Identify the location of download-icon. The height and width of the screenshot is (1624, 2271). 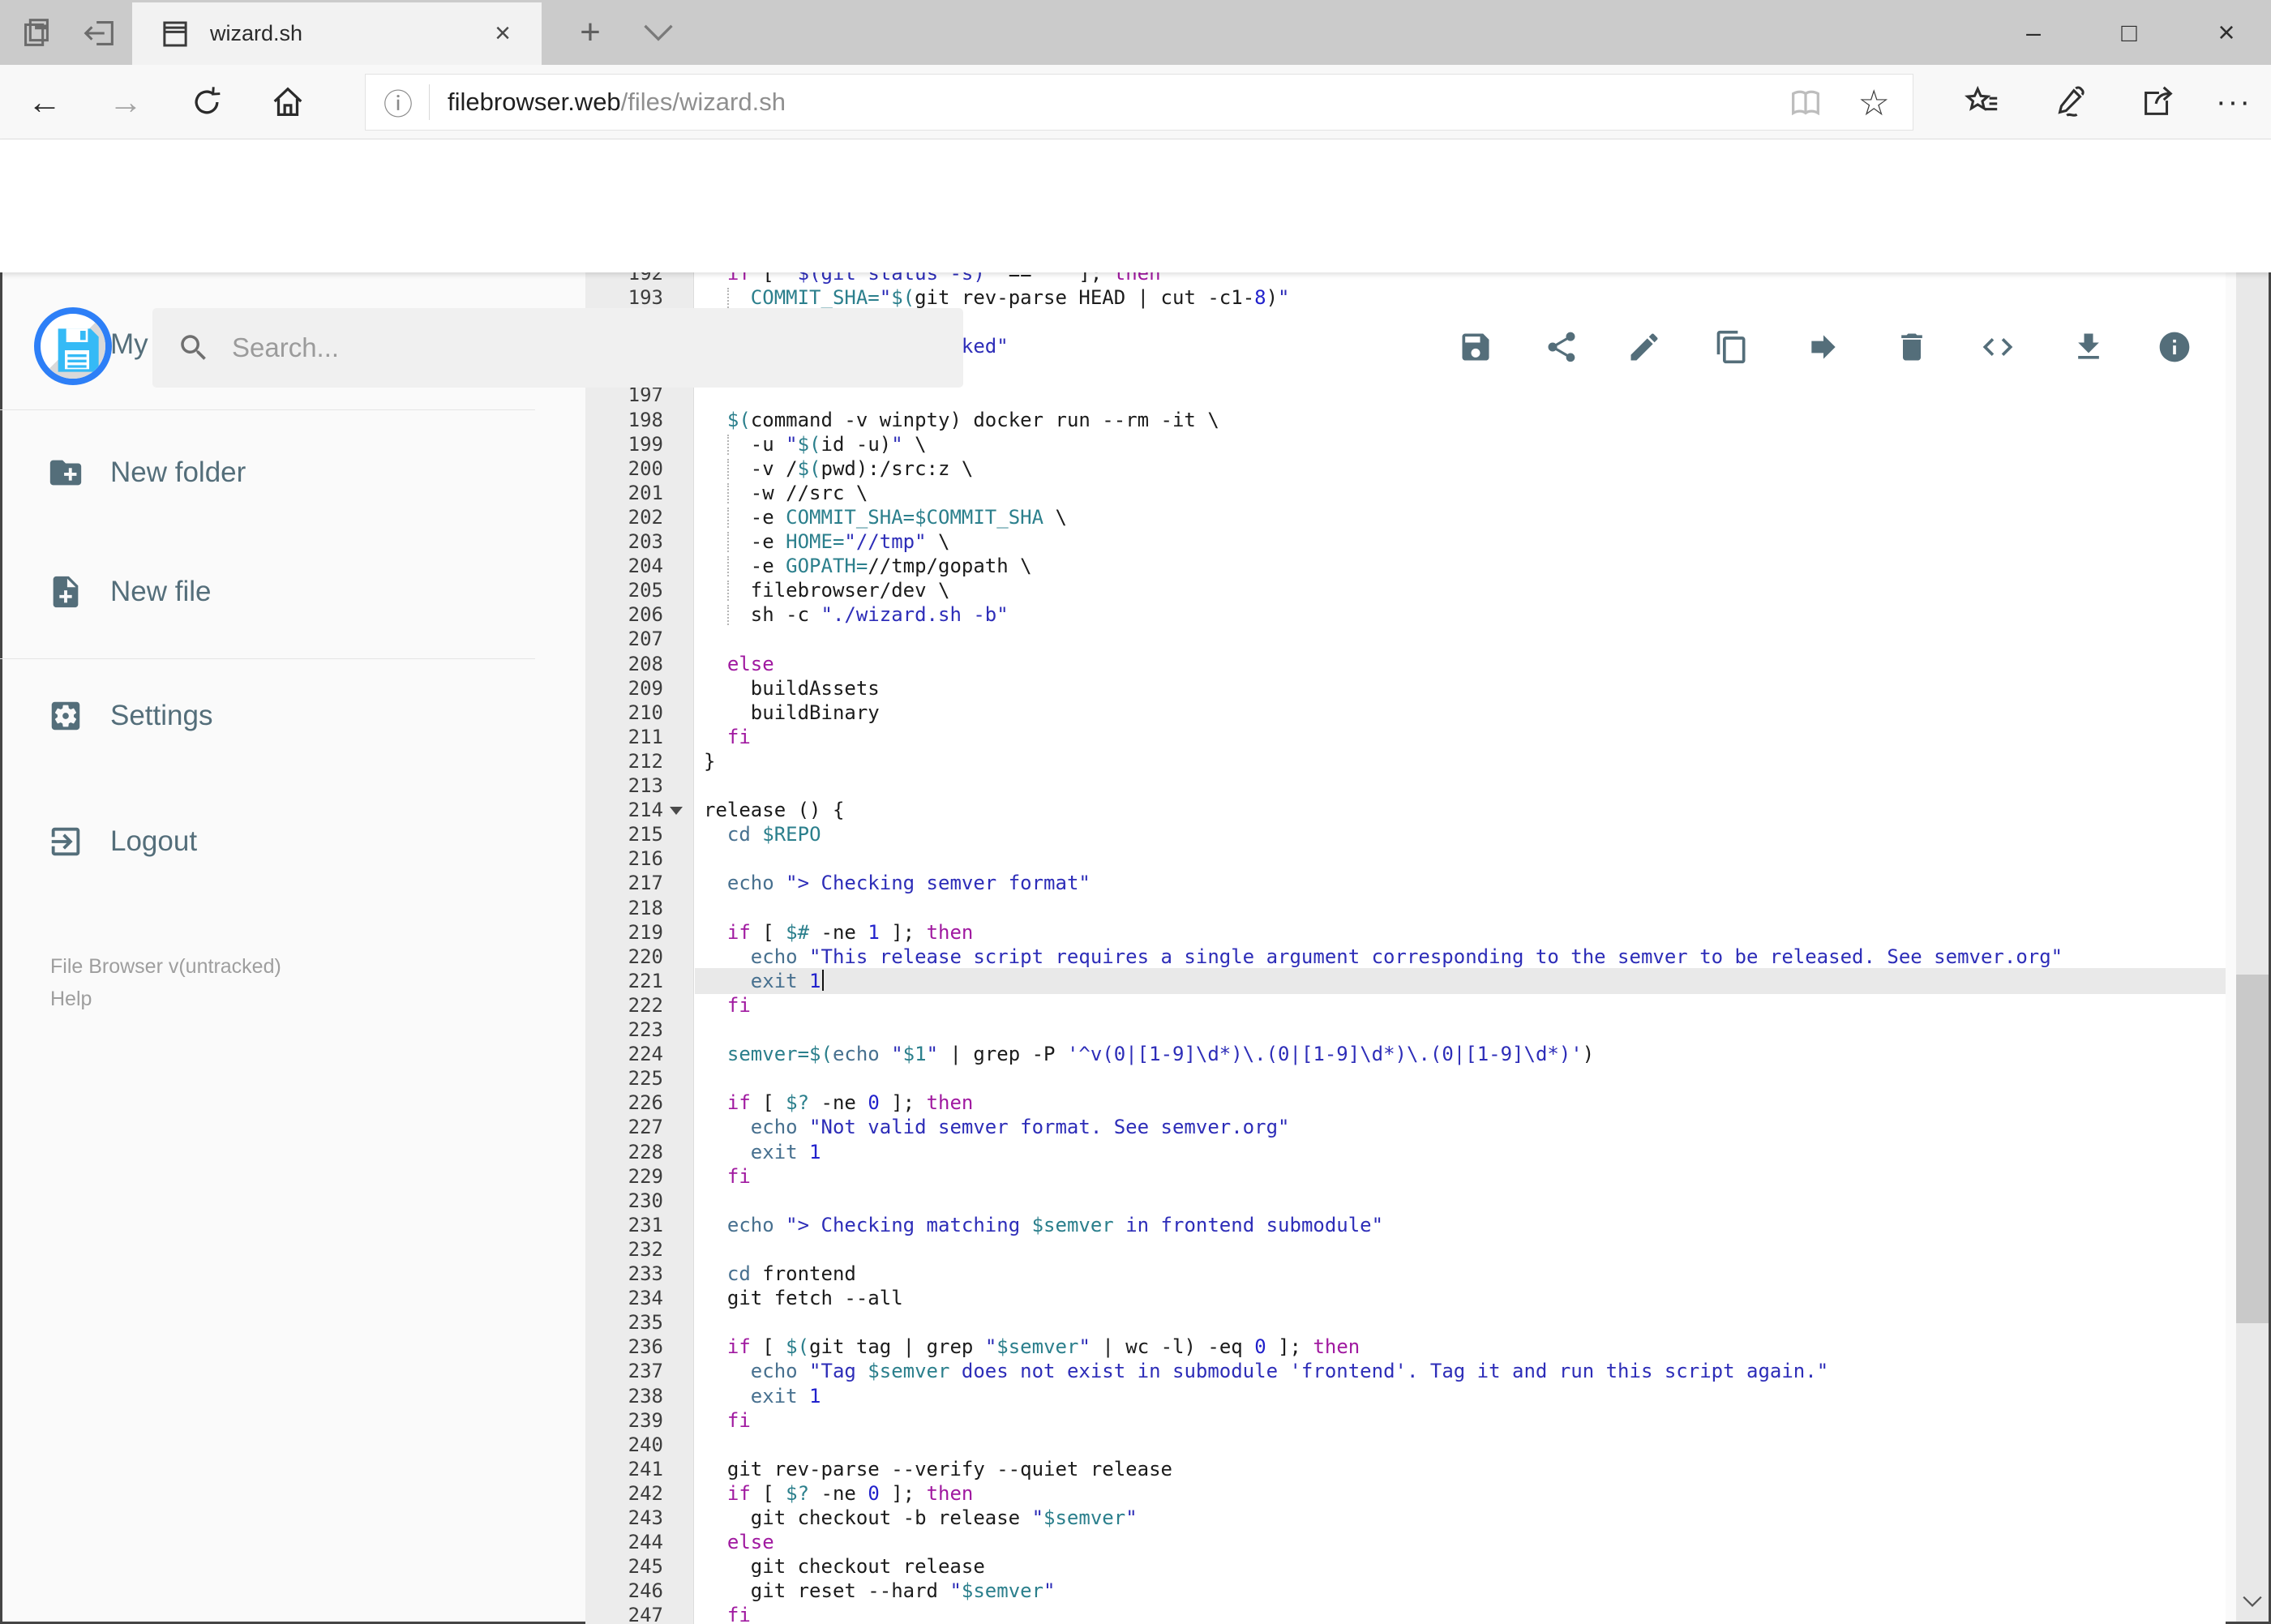
(2088, 347).